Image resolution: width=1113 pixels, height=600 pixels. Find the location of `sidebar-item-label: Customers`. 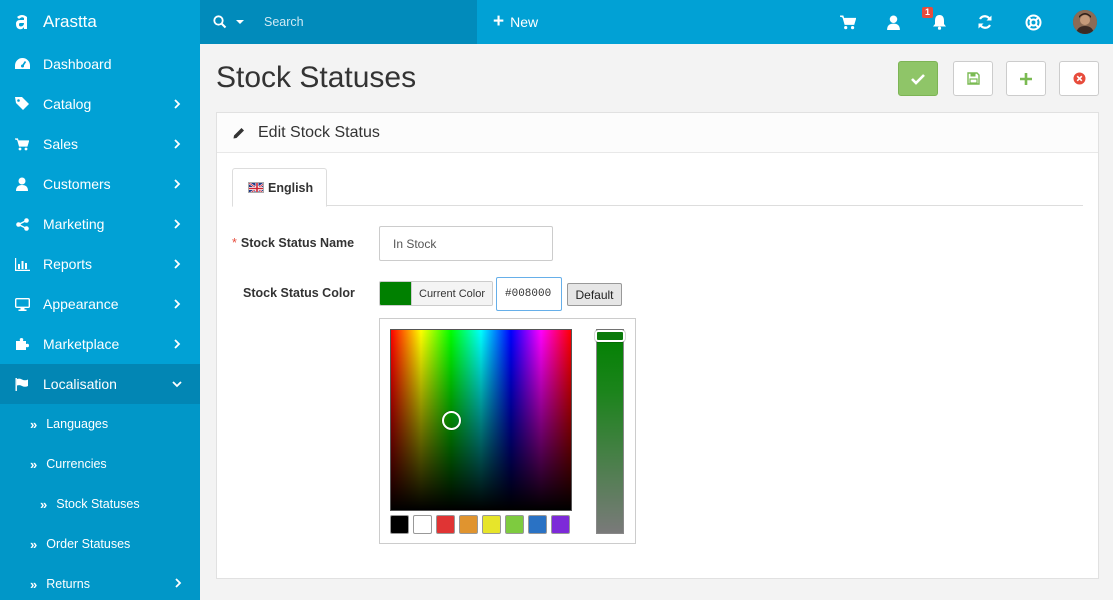

sidebar-item-label: Customers is located at coordinates (77, 184).